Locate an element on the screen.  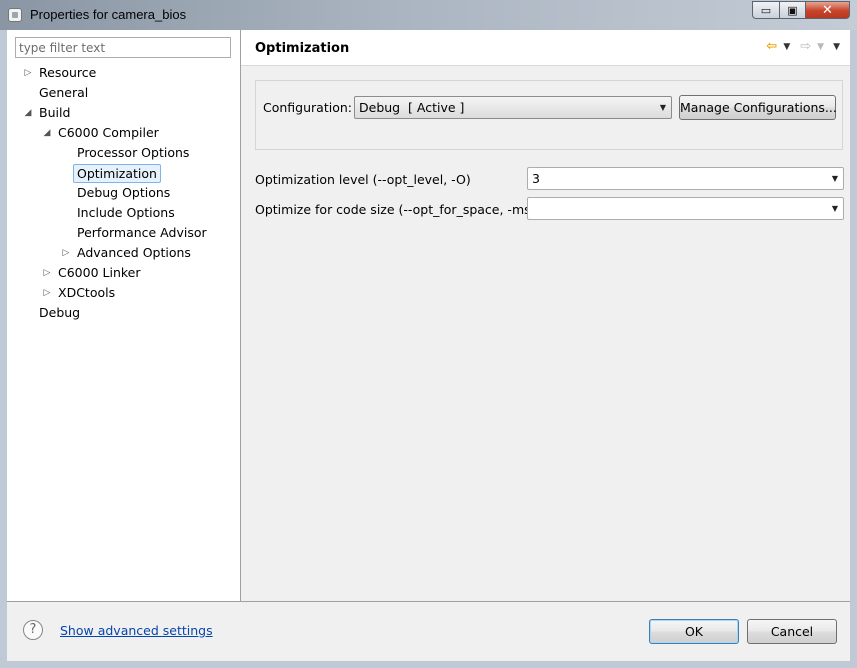
window-title: Properties for camera_bios is located at coordinates (108, 14).